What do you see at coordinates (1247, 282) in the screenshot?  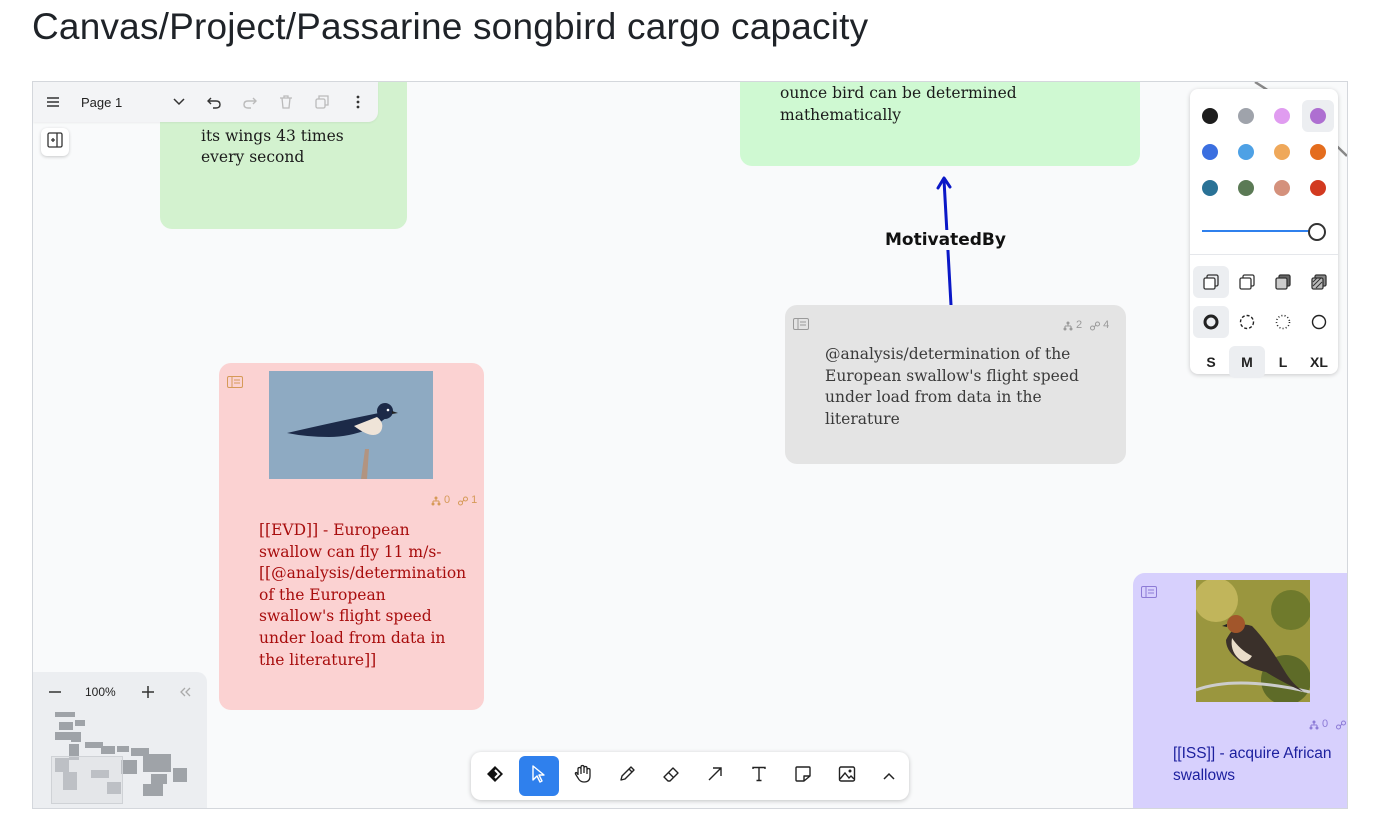 I see `fill-semi-button` at bounding box center [1247, 282].